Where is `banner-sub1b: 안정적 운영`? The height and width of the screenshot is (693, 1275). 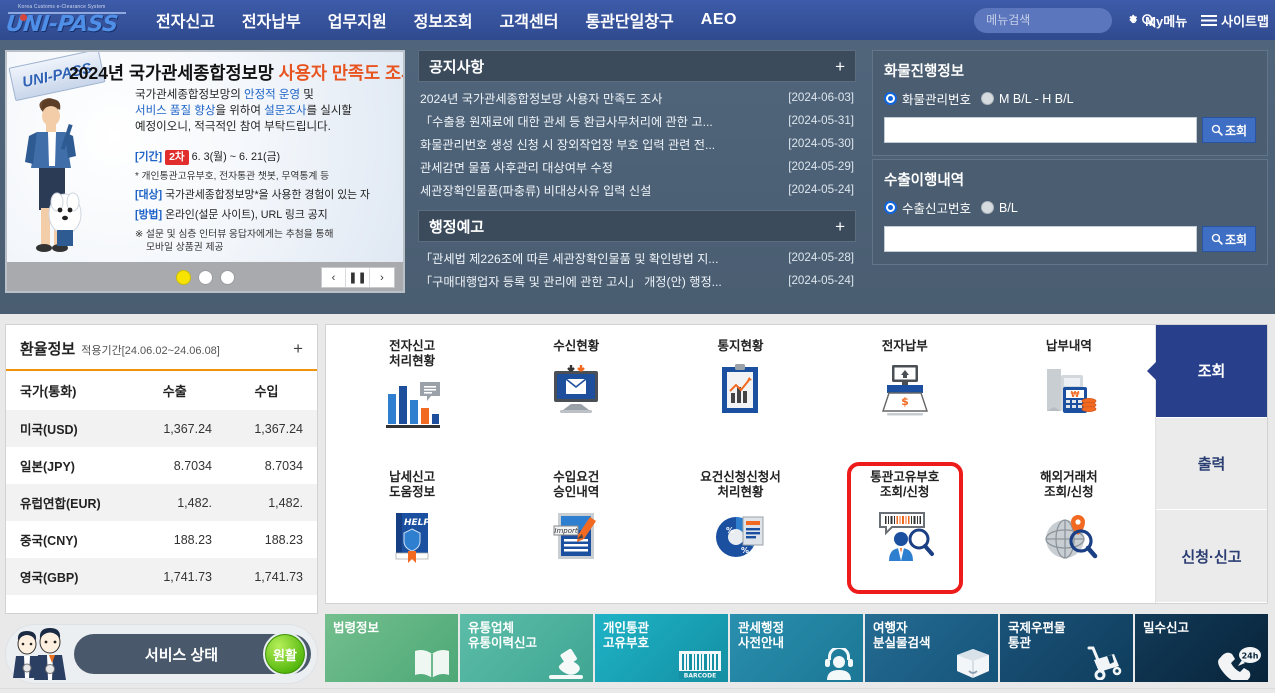
banner-sub1b: 안정적 운영 is located at coordinates (272, 95).